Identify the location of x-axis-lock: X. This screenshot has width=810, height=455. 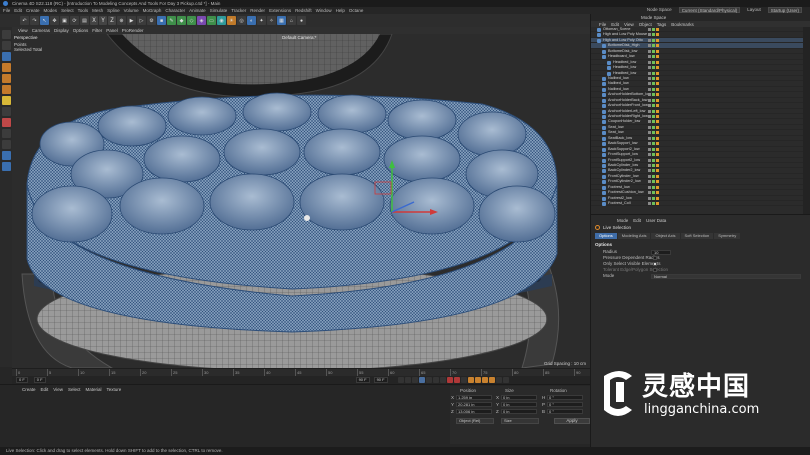
(94, 20).